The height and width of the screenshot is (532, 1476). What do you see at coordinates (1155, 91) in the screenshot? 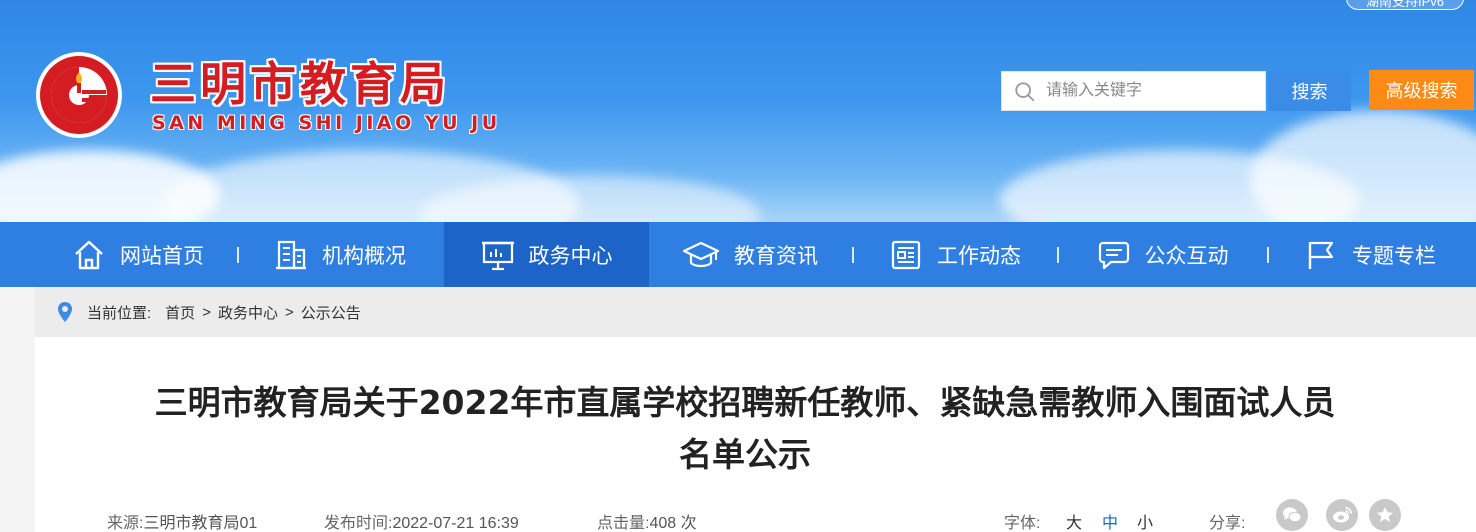
I see `search-input` at bounding box center [1155, 91].